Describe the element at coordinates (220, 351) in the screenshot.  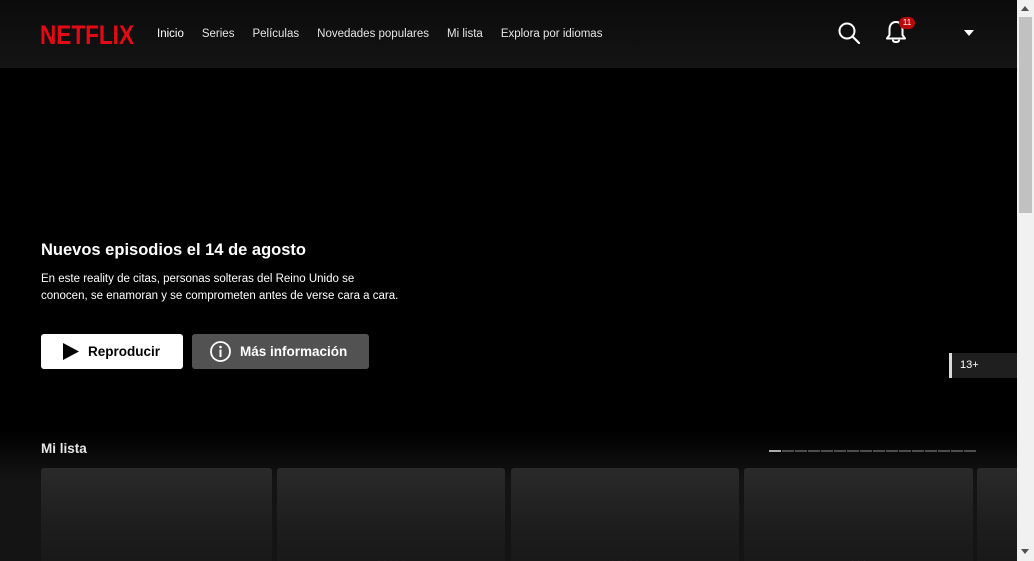
I see `info-icon` at that location.